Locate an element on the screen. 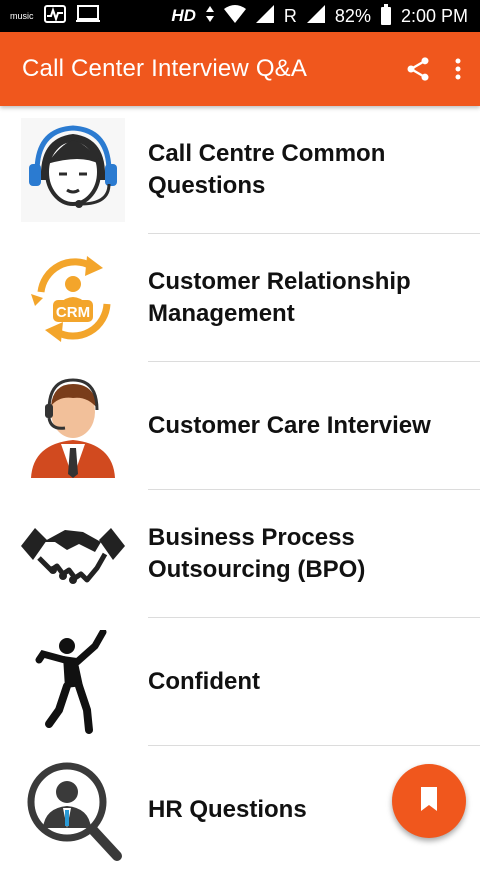 The width and height of the screenshot is (480, 874). battery-icon is located at coordinates (385, 14).